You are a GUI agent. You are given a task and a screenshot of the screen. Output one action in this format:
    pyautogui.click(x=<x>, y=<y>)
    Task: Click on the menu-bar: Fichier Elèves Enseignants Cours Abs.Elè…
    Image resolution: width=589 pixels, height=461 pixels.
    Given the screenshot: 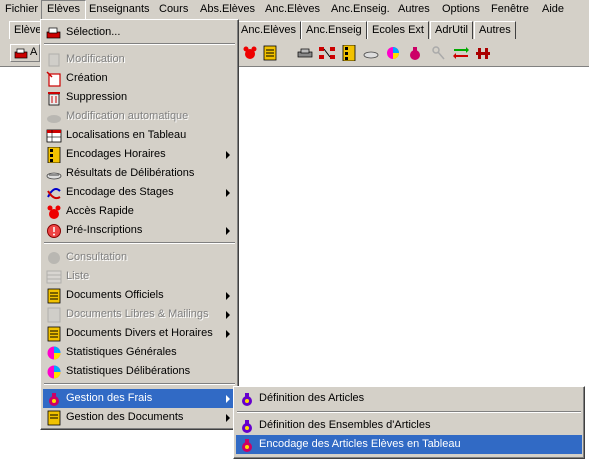 What is the action you would take?
    pyautogui.click(x=294, y=9)
    